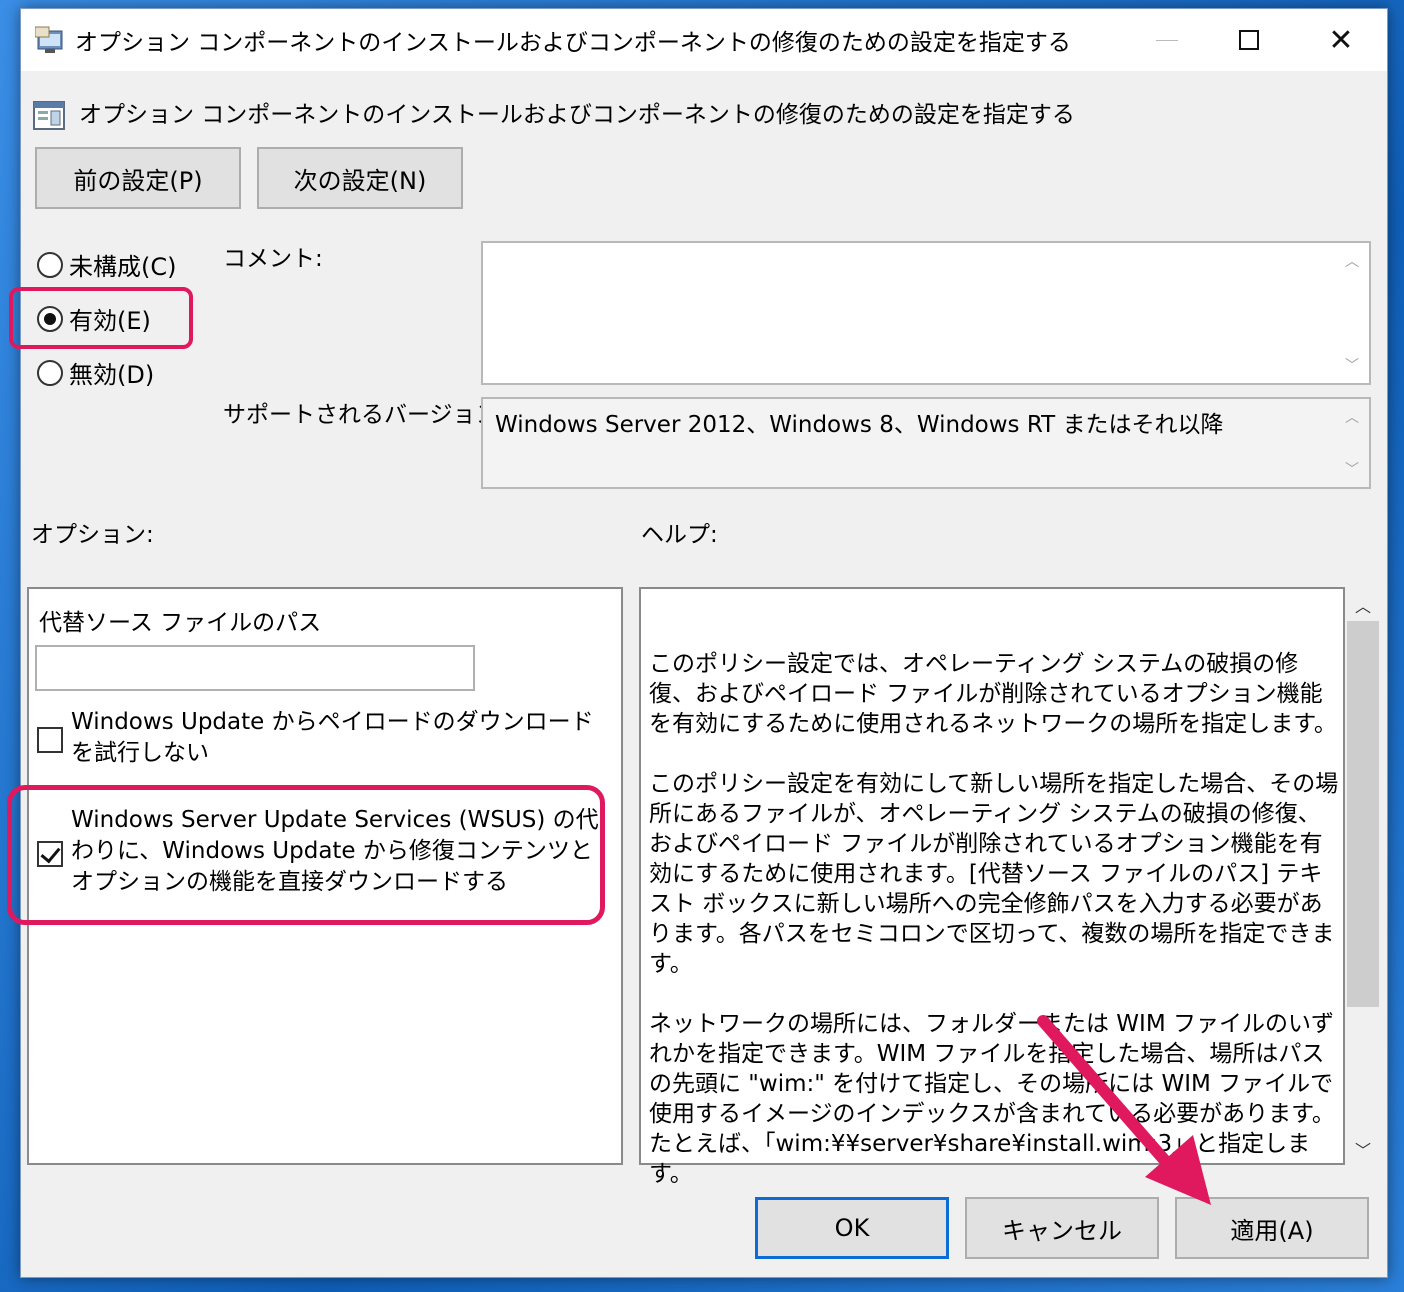  Describe the element at coordinates (273, 259) in the screenshot. I see `comment-label: コメント:` at that location.